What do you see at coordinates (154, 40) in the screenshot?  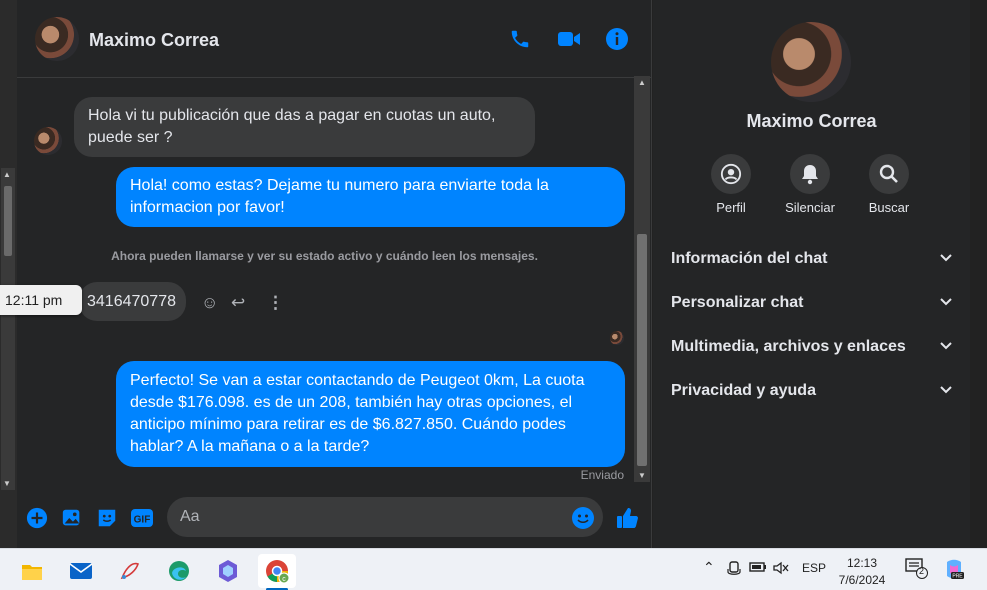 I see `contact-name: Maximo Correa` at bounding box center [154, 40].